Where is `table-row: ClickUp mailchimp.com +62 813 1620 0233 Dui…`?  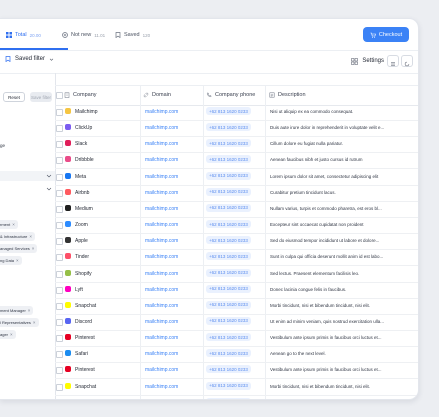
table-row: ClickUp mailchimp.com +62 813 1620 0233 Dui… is located at coordinates (236, 129).